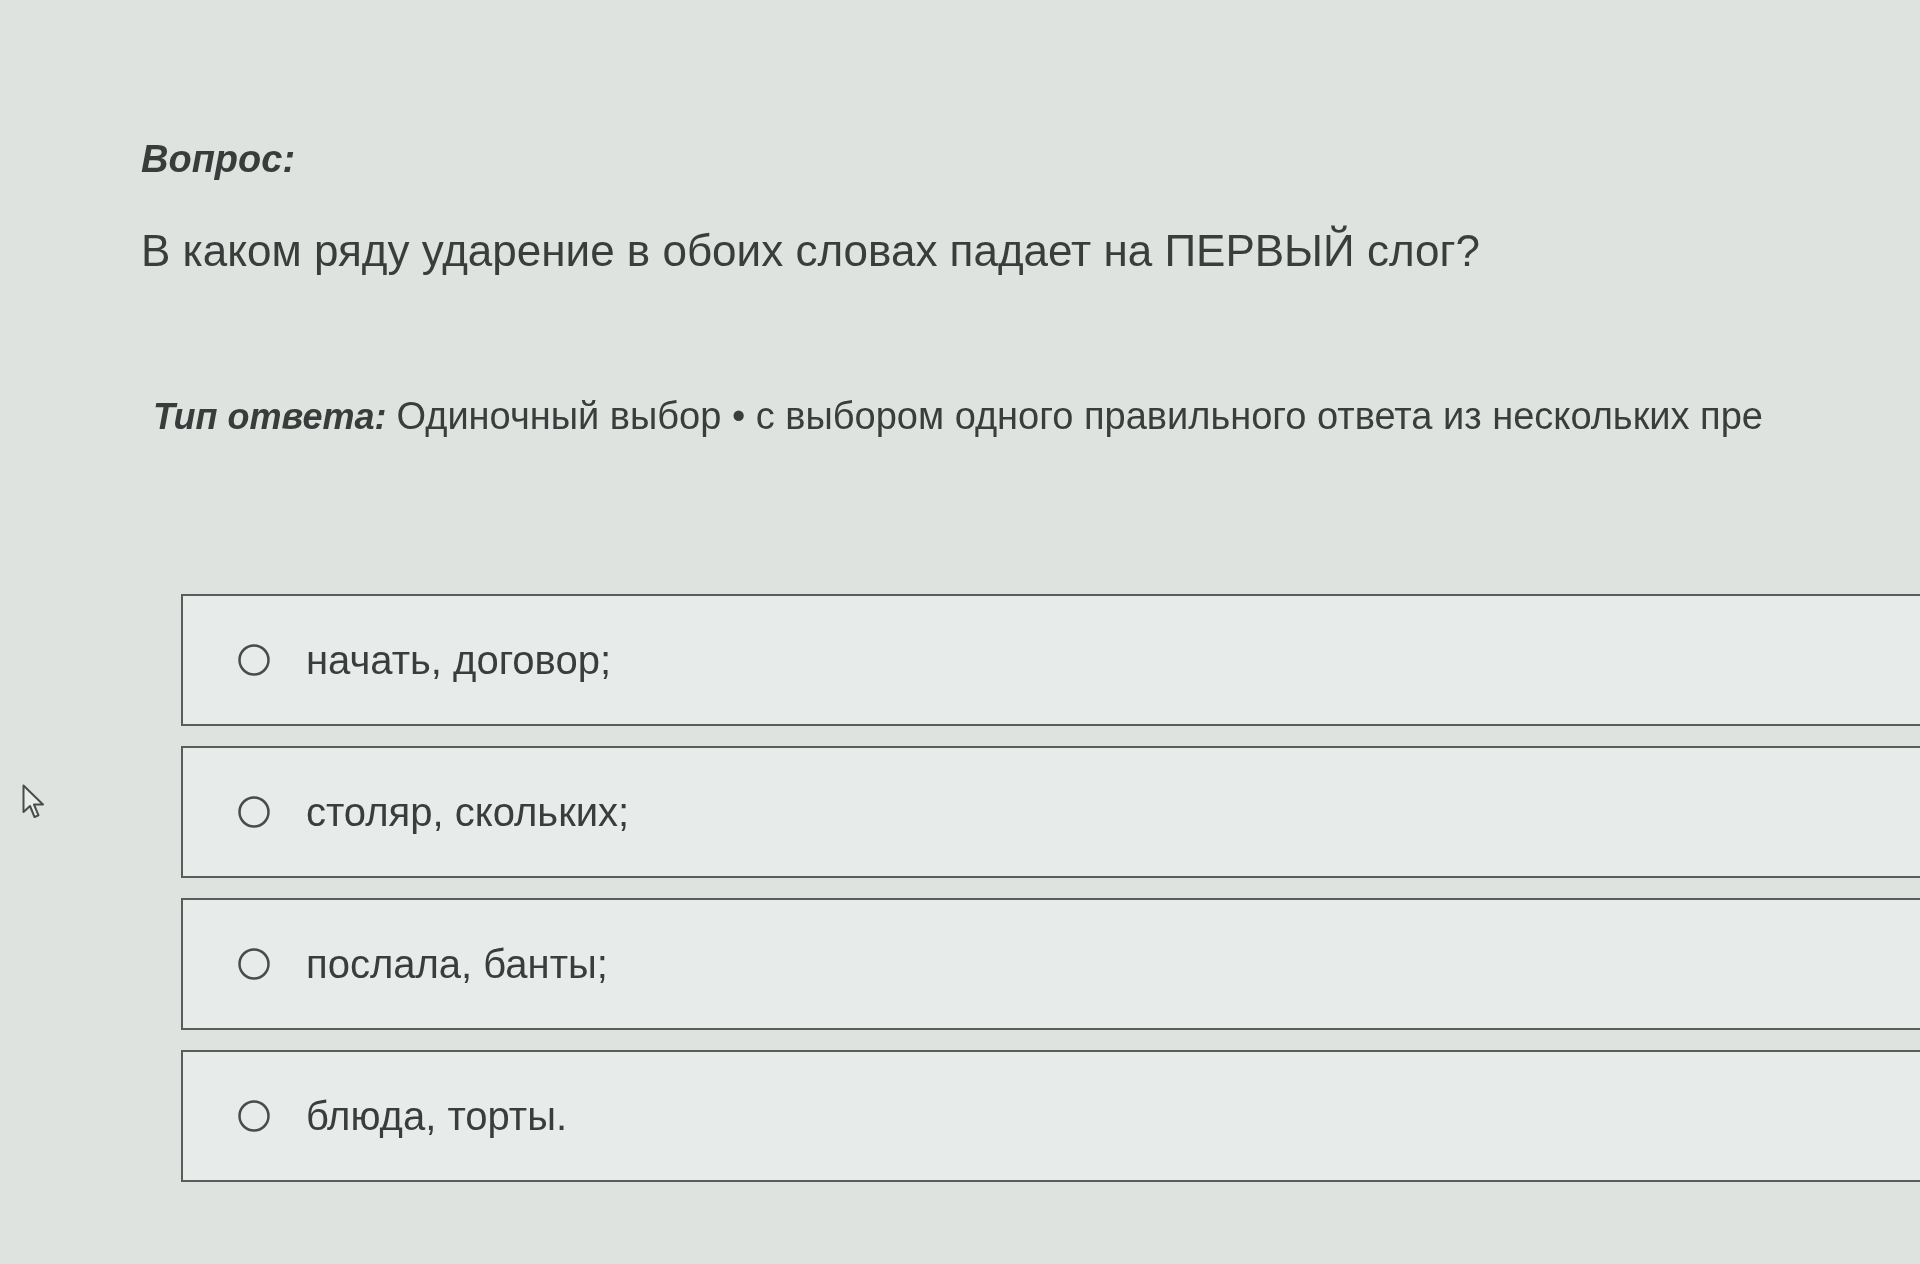 This screenshot has height=1264, width=1920. I want to click on option-text: блюда, торты., so click(437, 1116).